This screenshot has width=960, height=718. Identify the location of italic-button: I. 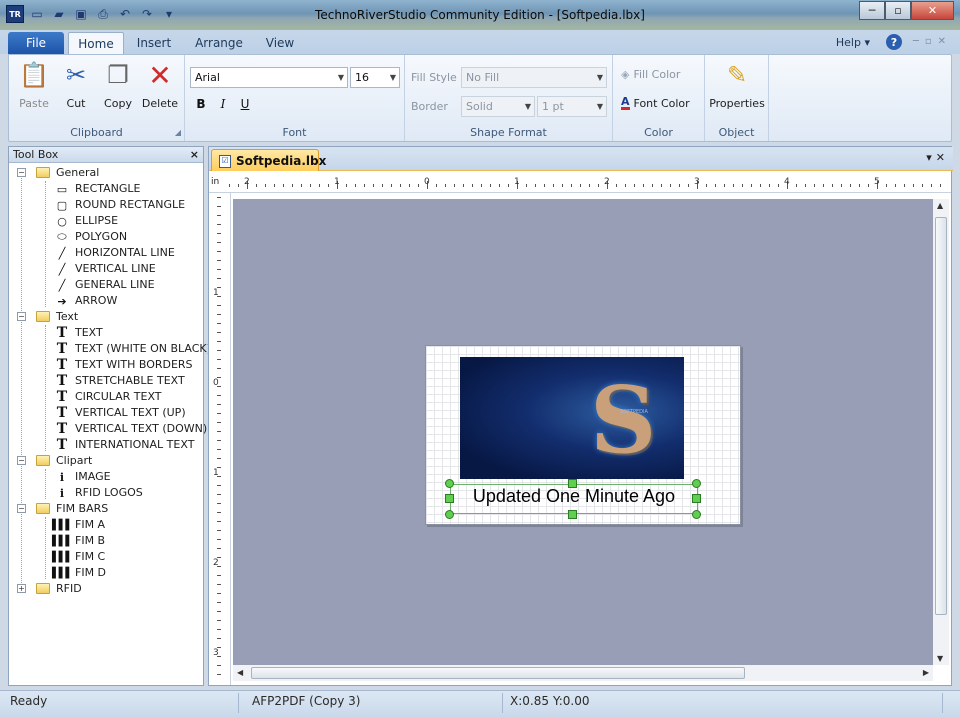
(223, 104).